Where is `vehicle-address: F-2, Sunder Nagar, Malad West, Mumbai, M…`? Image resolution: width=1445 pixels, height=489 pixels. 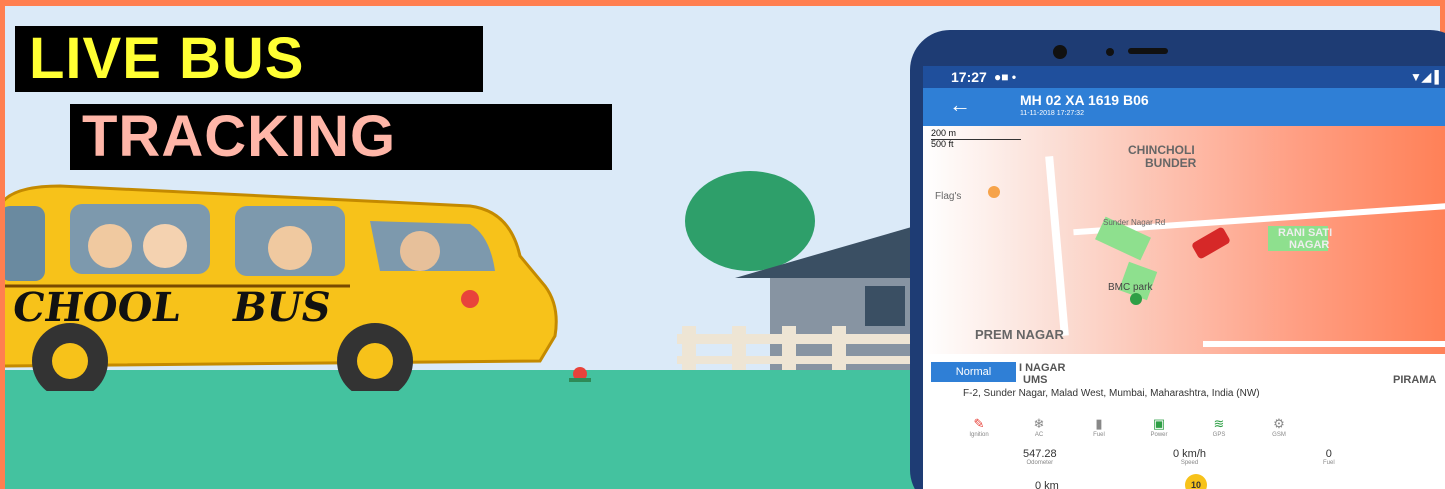 vehicle-address: F-2, Sunder Nagar, Malad West, Mumbai, M… is located at coordinates (1111, 393).